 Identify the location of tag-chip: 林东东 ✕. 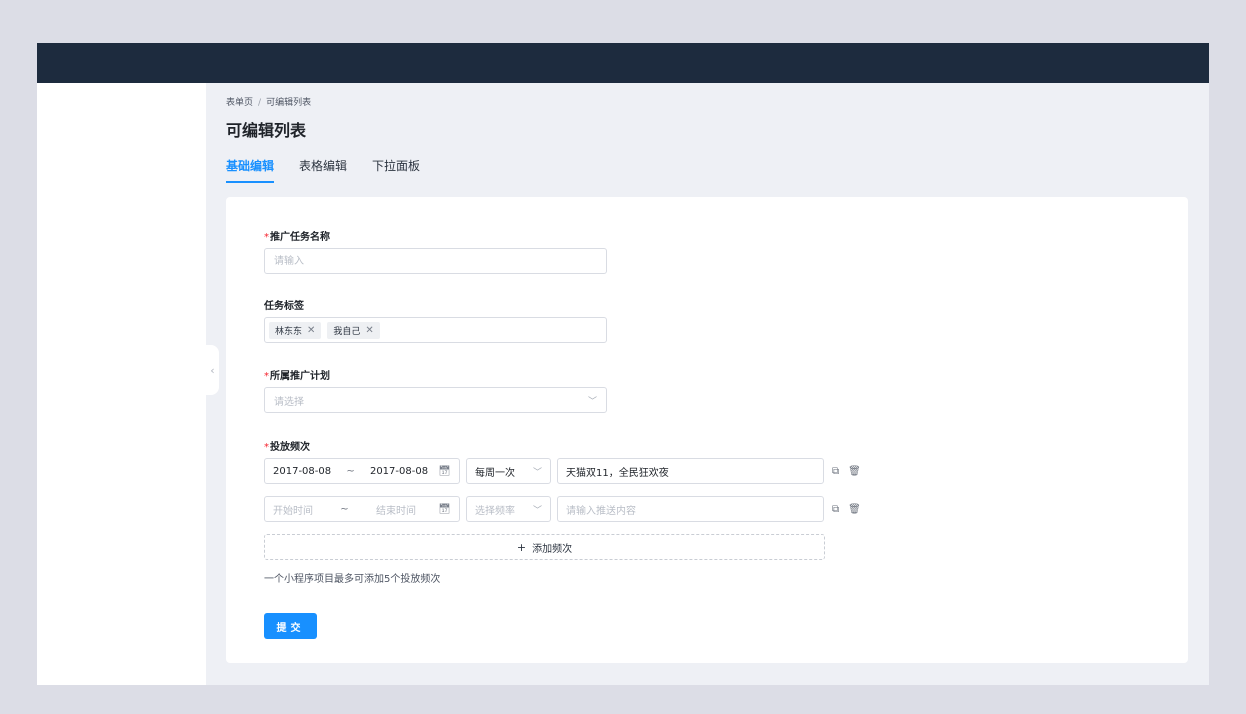
(295, 330).